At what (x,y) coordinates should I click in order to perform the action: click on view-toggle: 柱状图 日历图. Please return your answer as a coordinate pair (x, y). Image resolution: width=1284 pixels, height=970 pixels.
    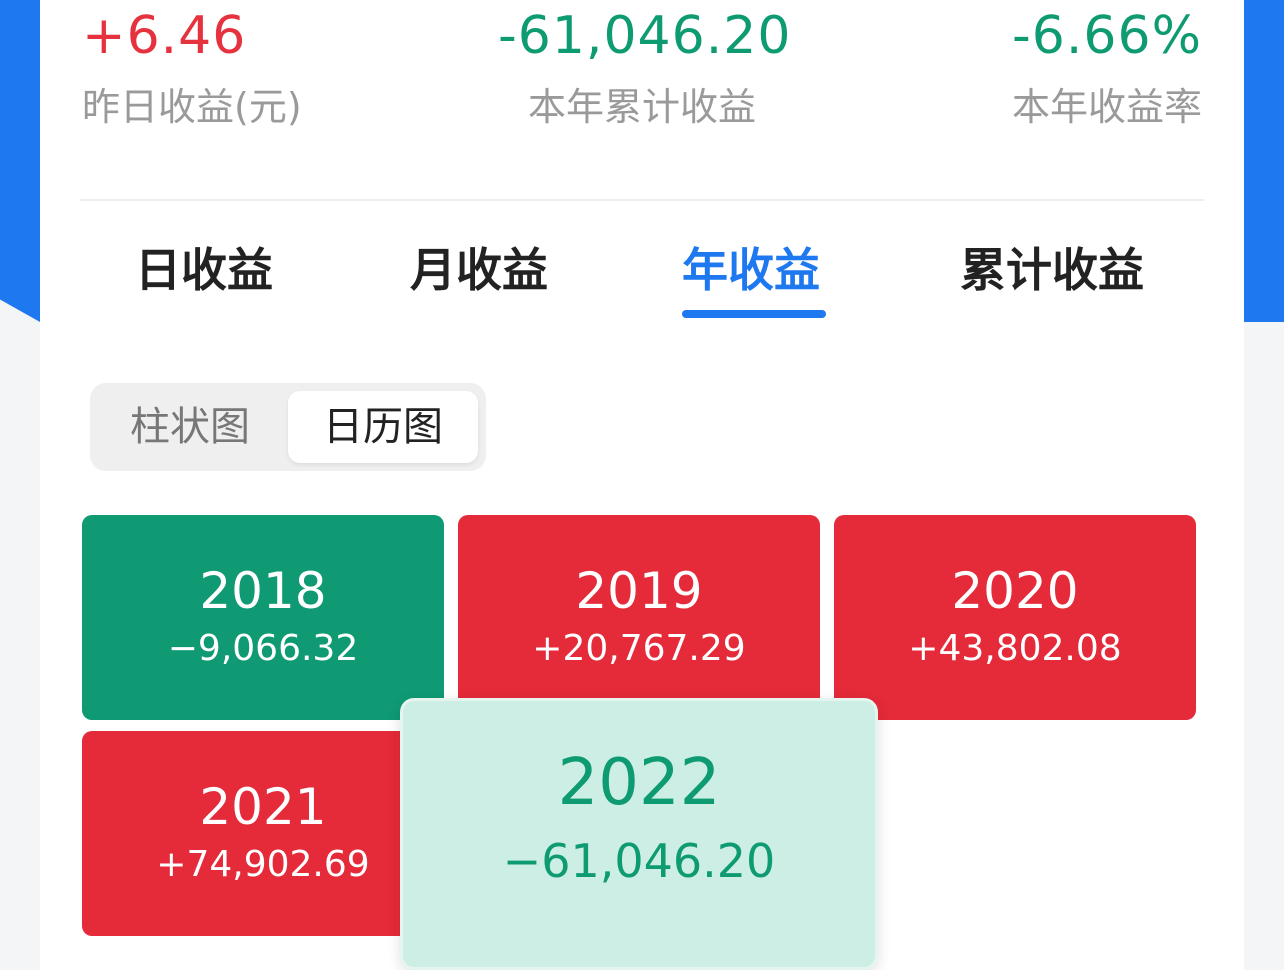
    Looking at the image, I should click on (288, 427).